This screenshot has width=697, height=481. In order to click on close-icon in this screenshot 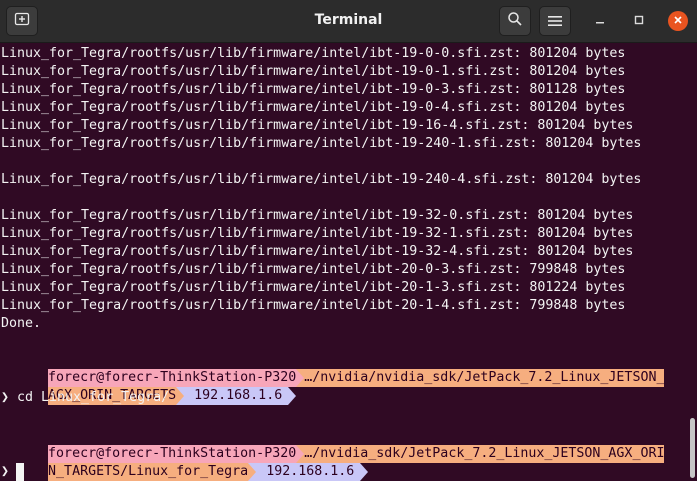, I will do `click(678, 21)`.